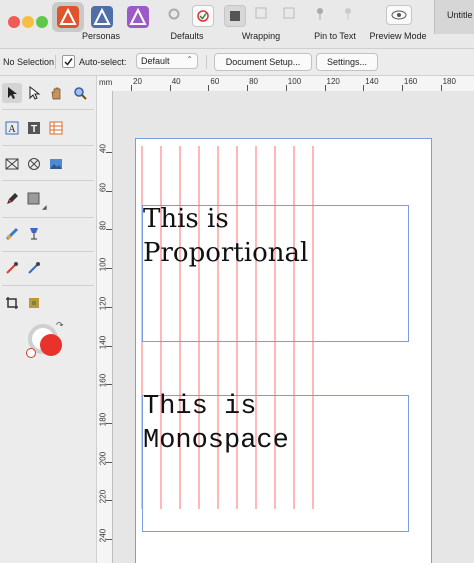 The image size is (474, 563). Describe the element at coordinates (216, 424) in the screenshot. I see `monospace-text: This is Monospace` at that location.